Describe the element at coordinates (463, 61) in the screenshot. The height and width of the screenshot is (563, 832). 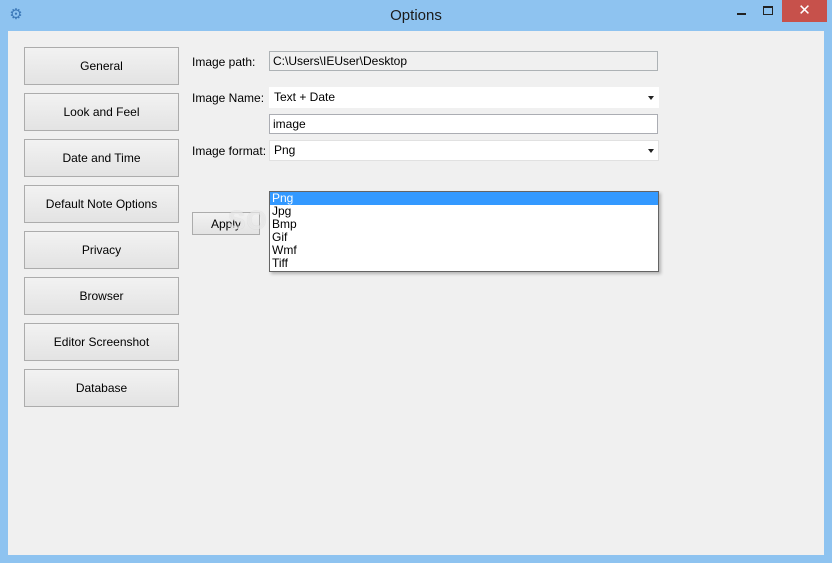
I see `image-path-field: C:\Users\IEUser\Desktop` at that location.